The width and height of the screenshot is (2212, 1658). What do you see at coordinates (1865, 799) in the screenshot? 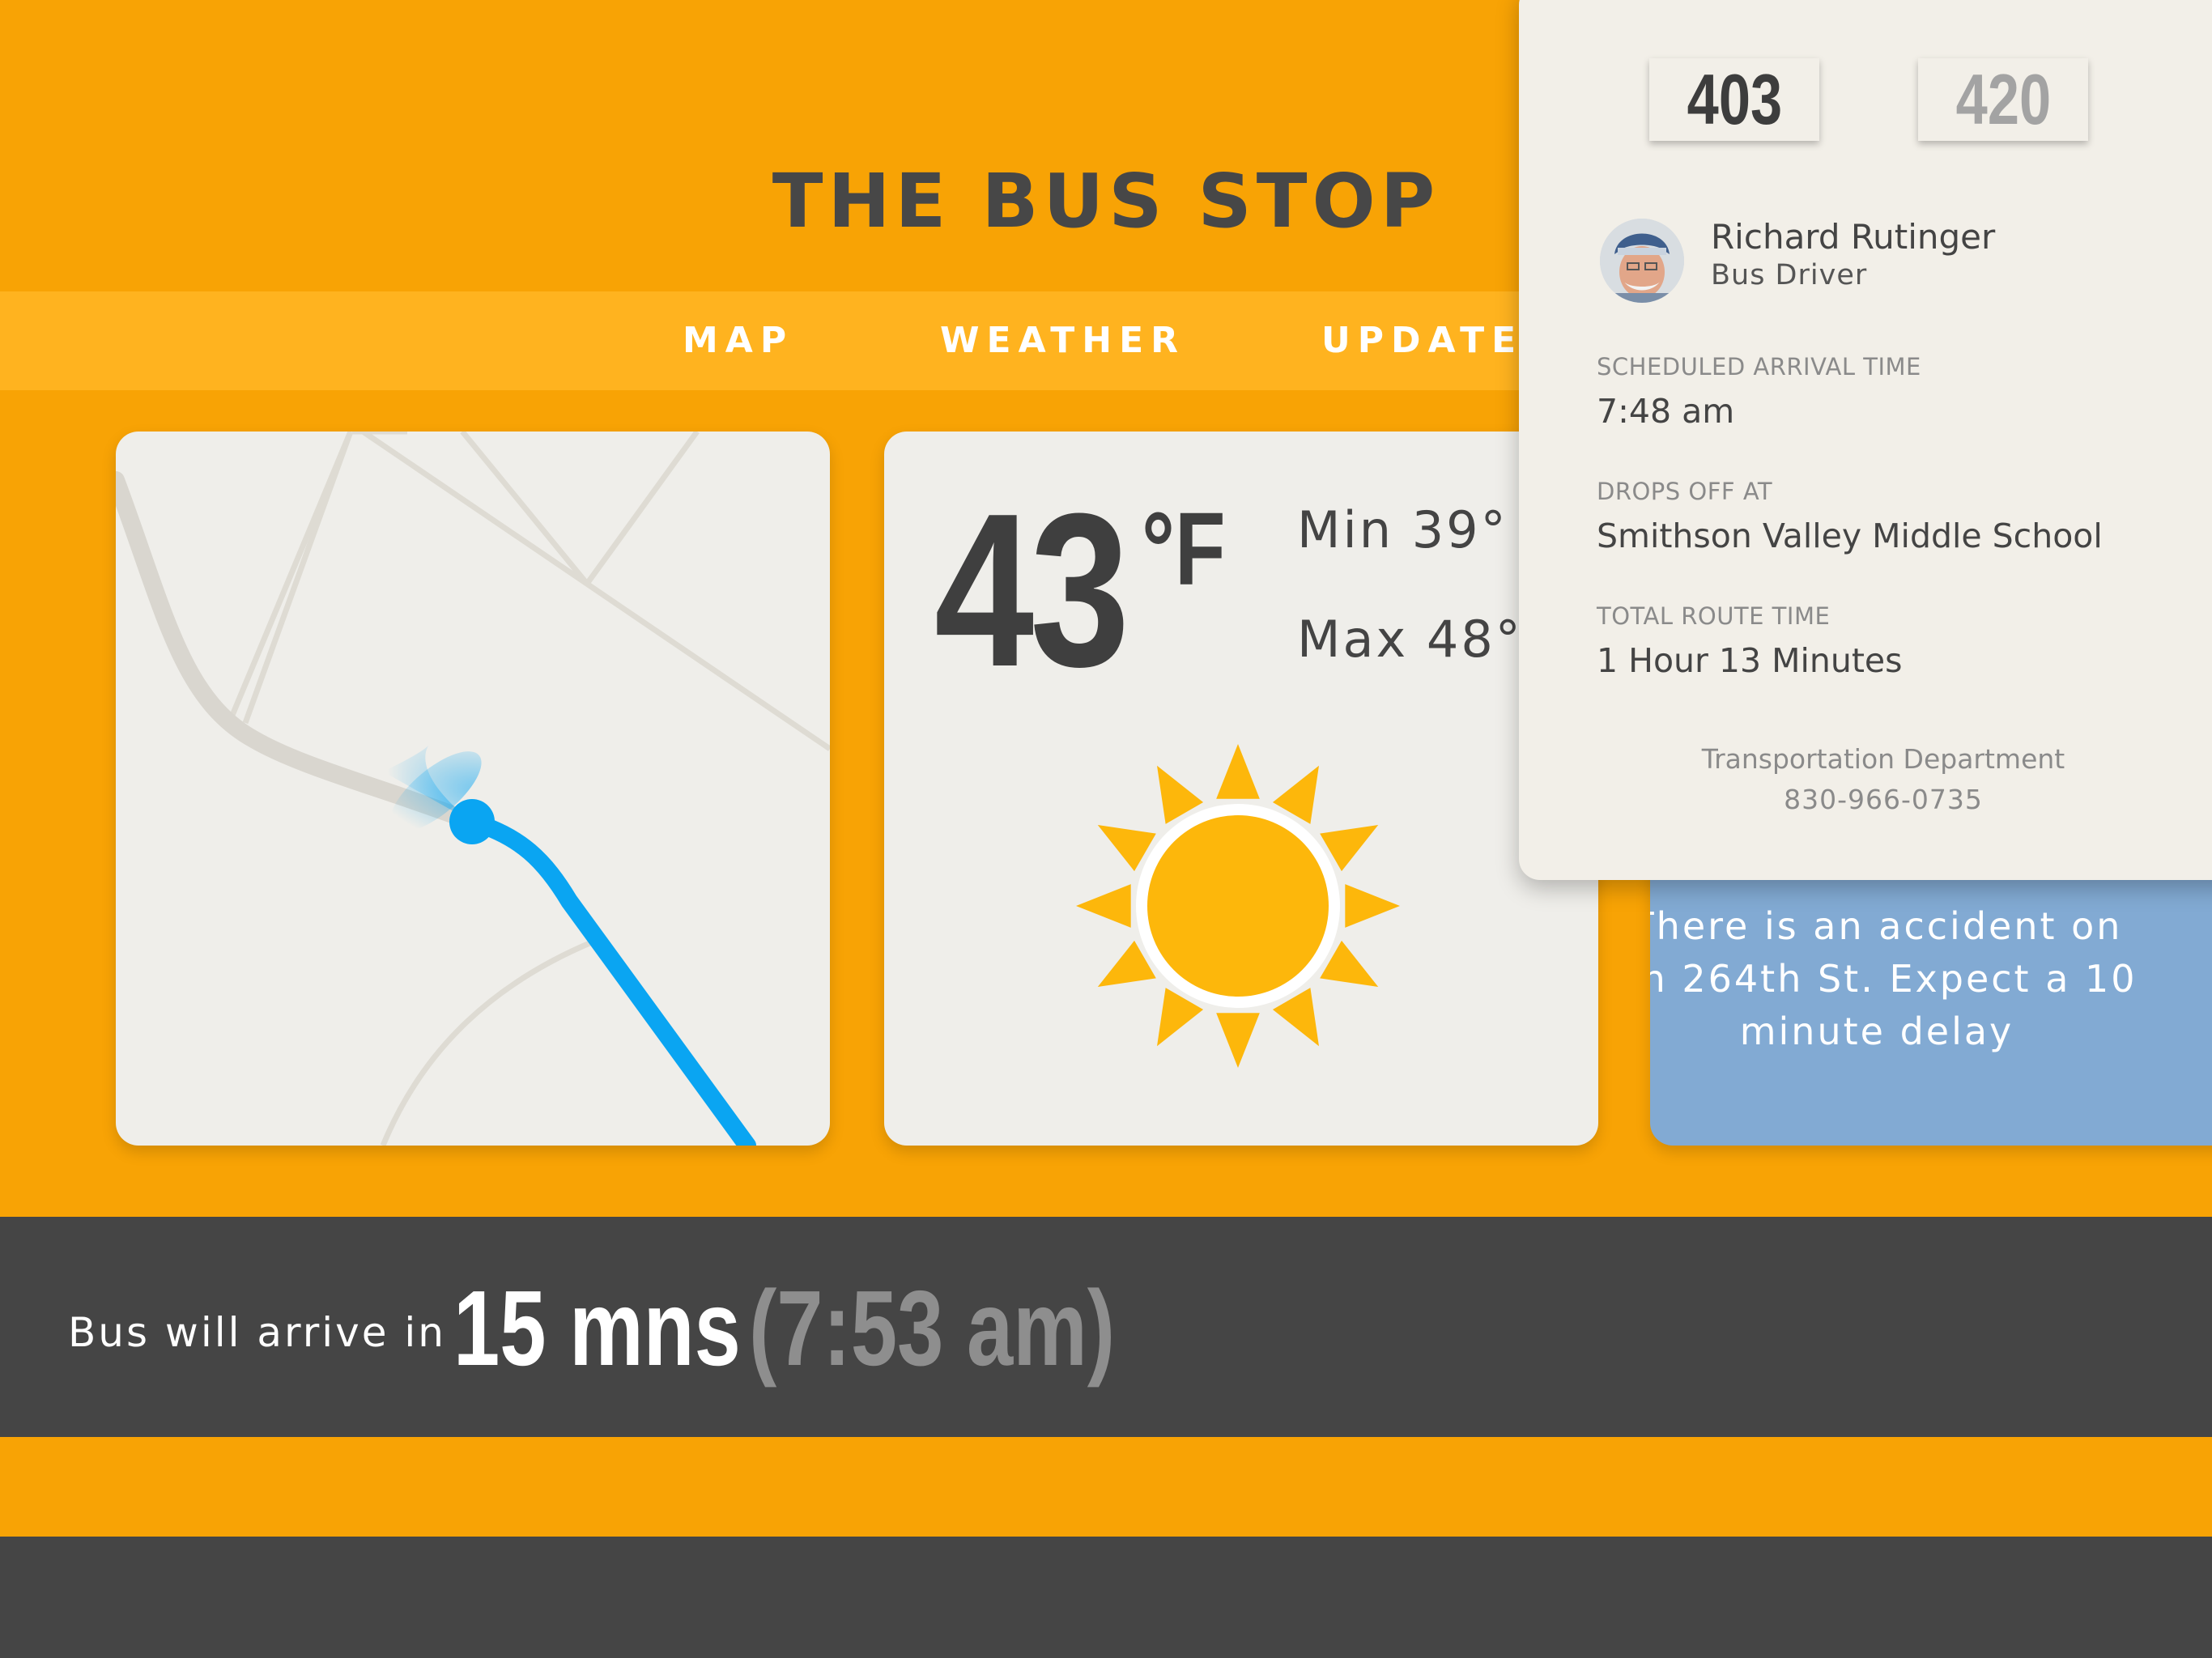
I see `department-phone: 830-966-0735` at bounding box center [1865, 799].